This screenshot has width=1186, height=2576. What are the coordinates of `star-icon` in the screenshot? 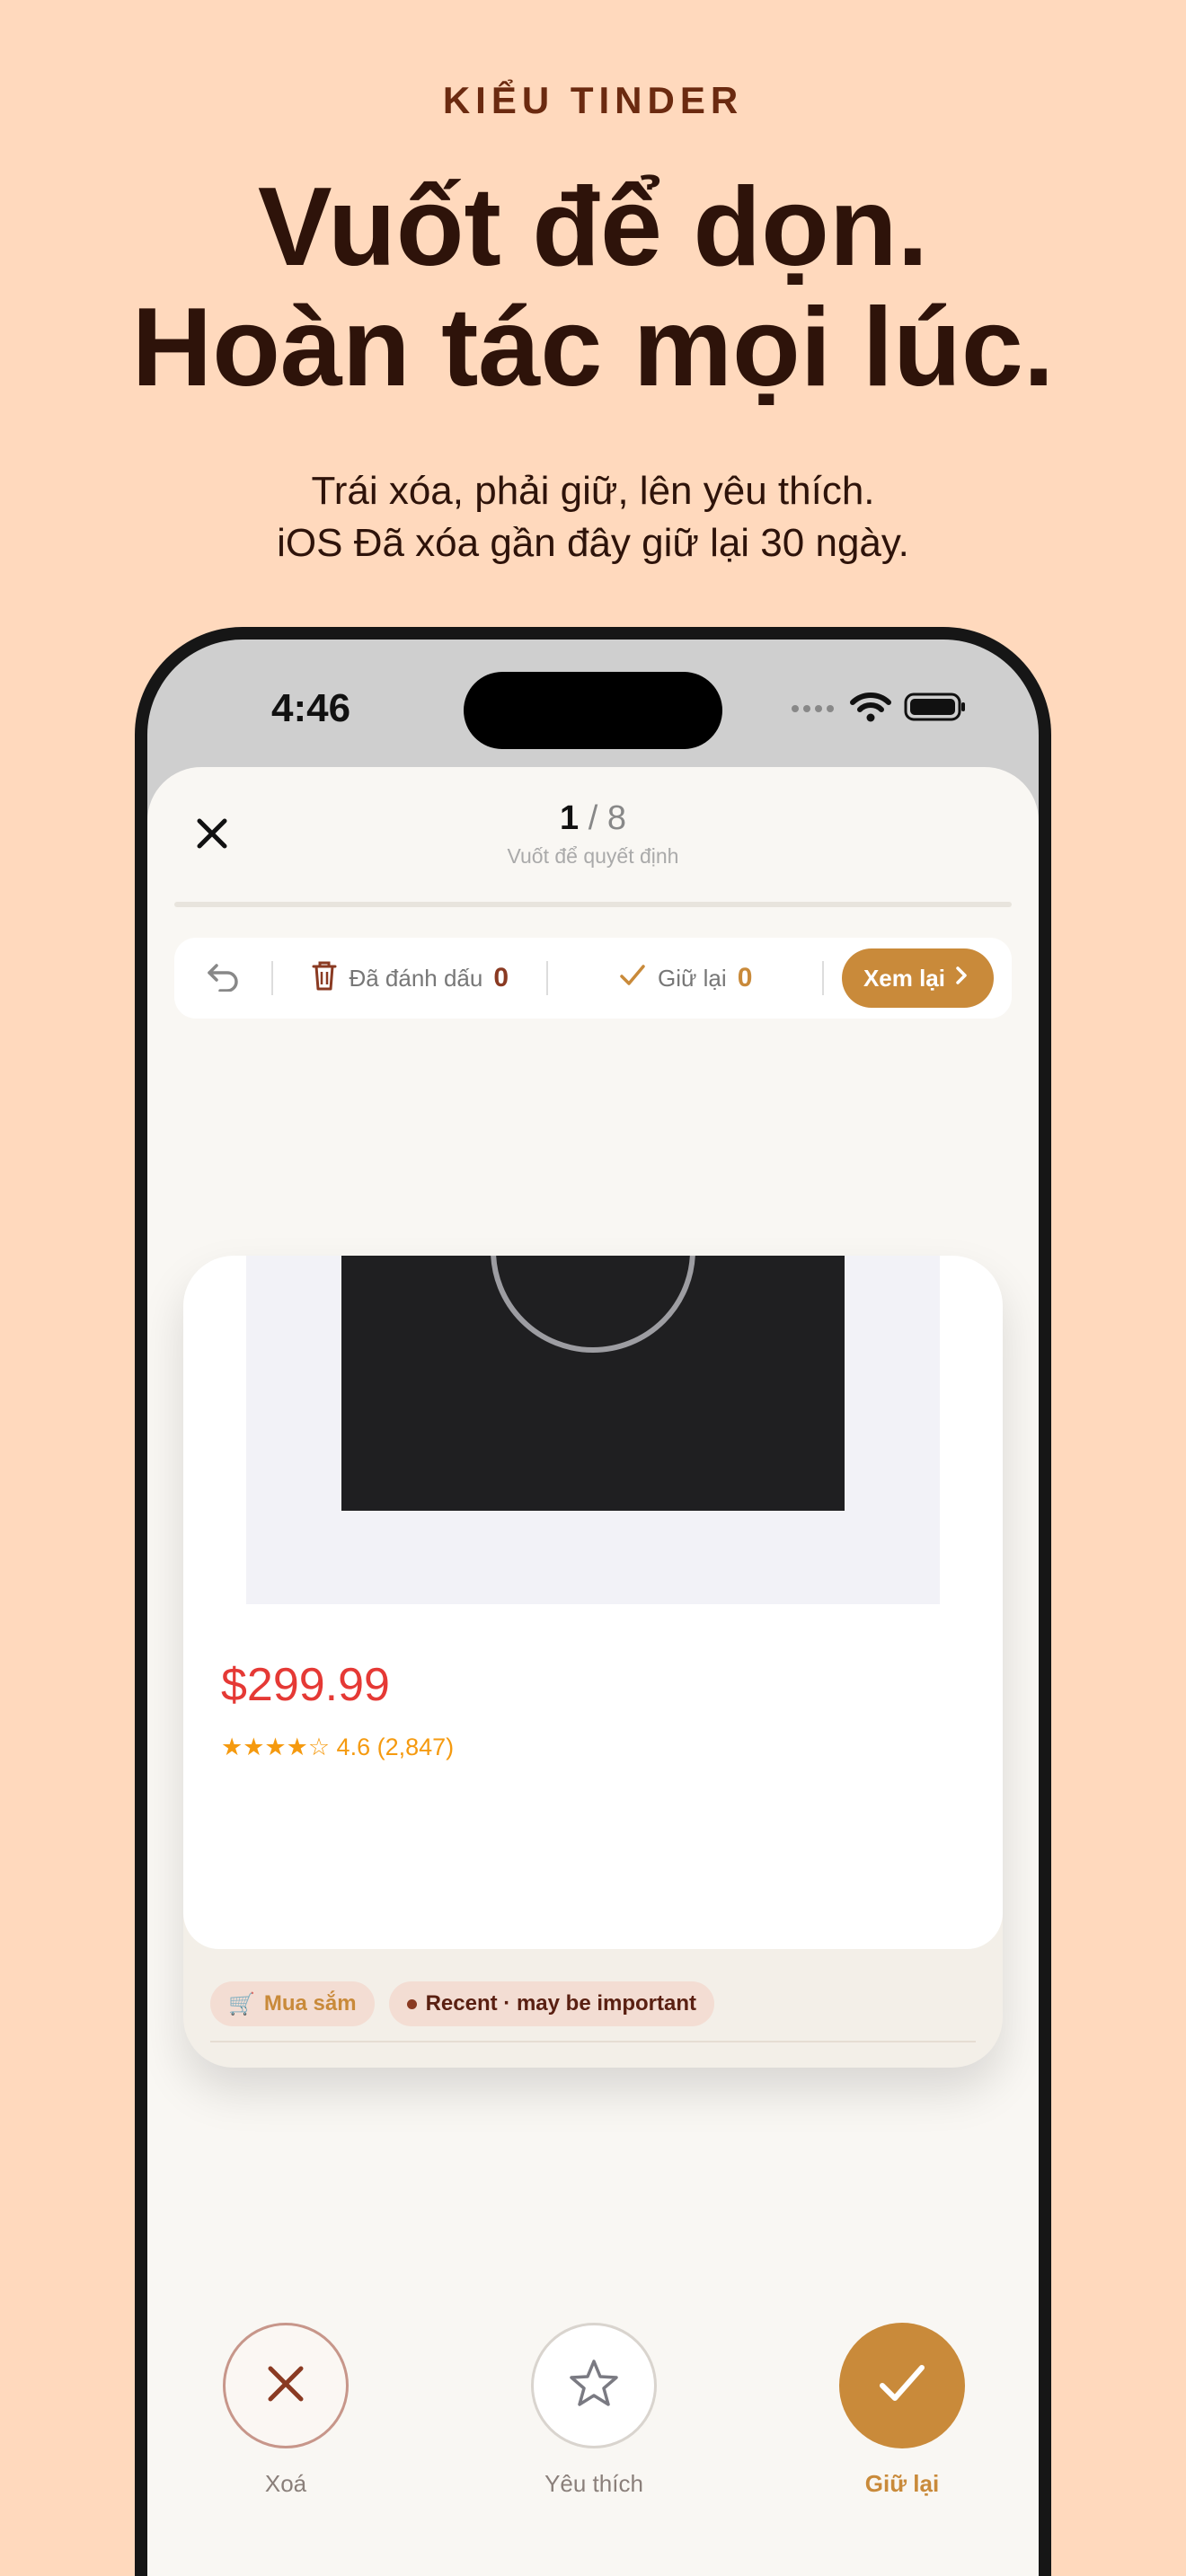 It's located at (594, 2386).